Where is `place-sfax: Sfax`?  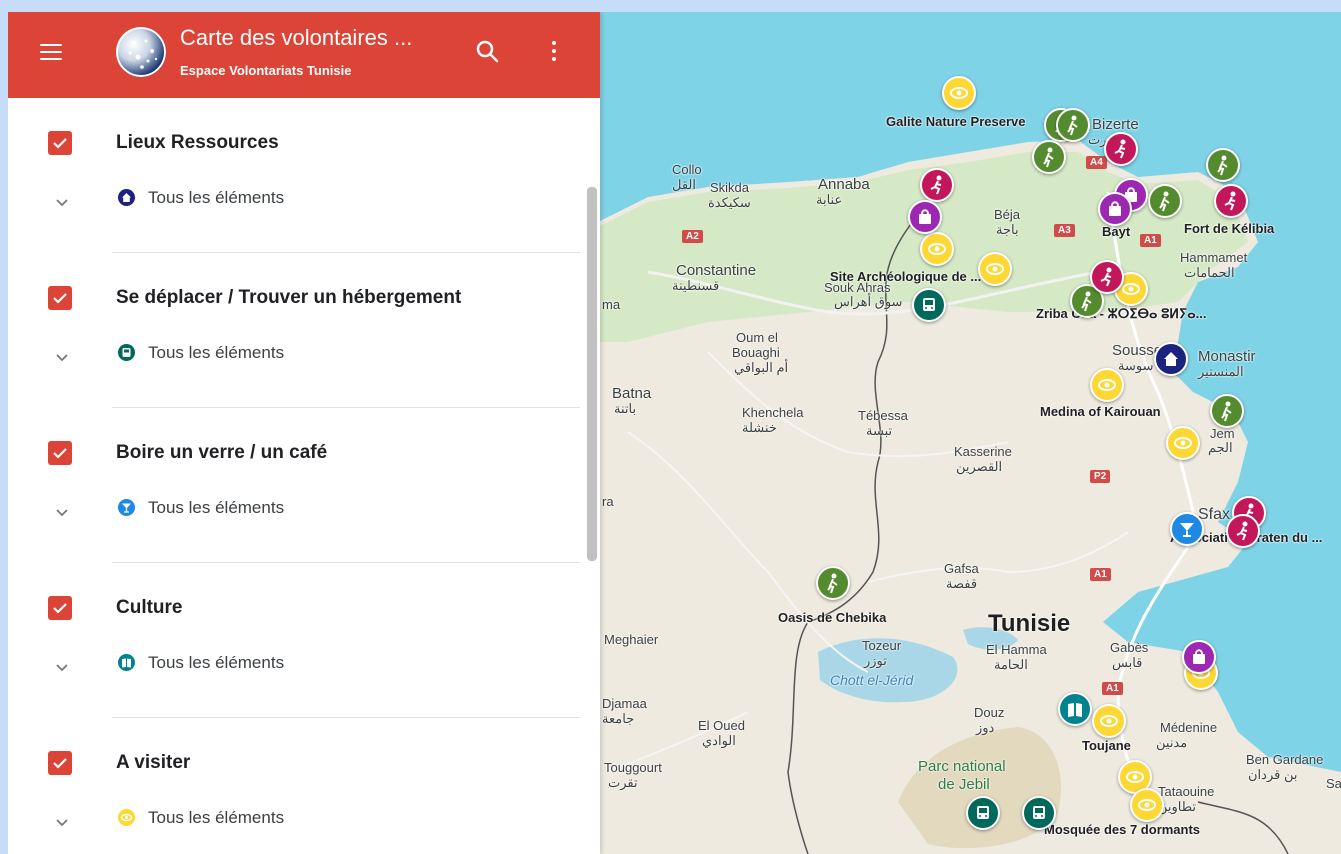
place-sfax: Sfax is located at coordinates (1214, 514).